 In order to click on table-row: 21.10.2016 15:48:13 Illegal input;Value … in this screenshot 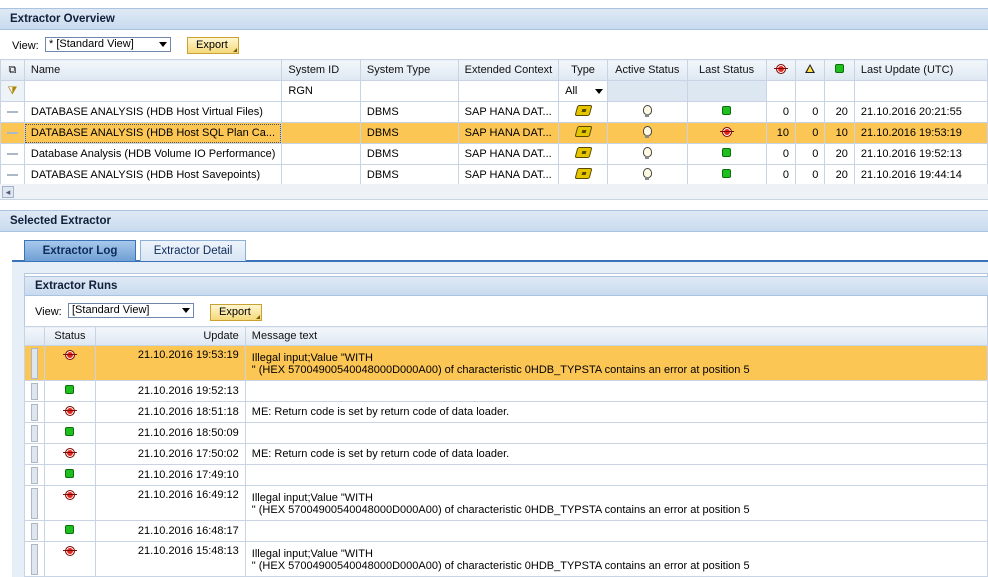, I will do `click(506, 559)`.